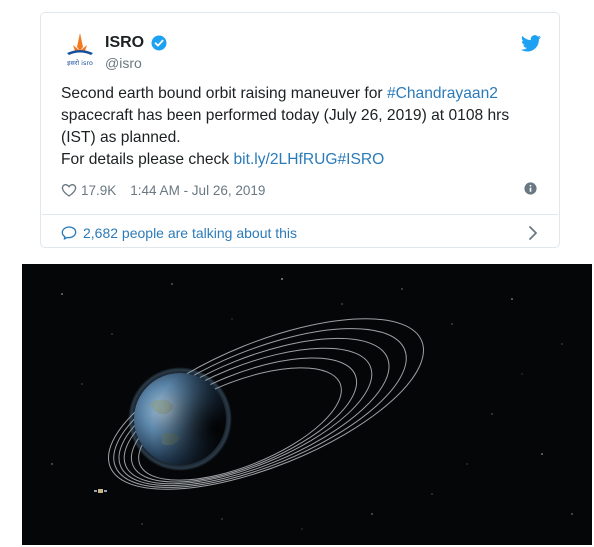  What do you see at coordinates (180, 419) in the screenshot?
I see `earth` at bounding box center [180, 419].